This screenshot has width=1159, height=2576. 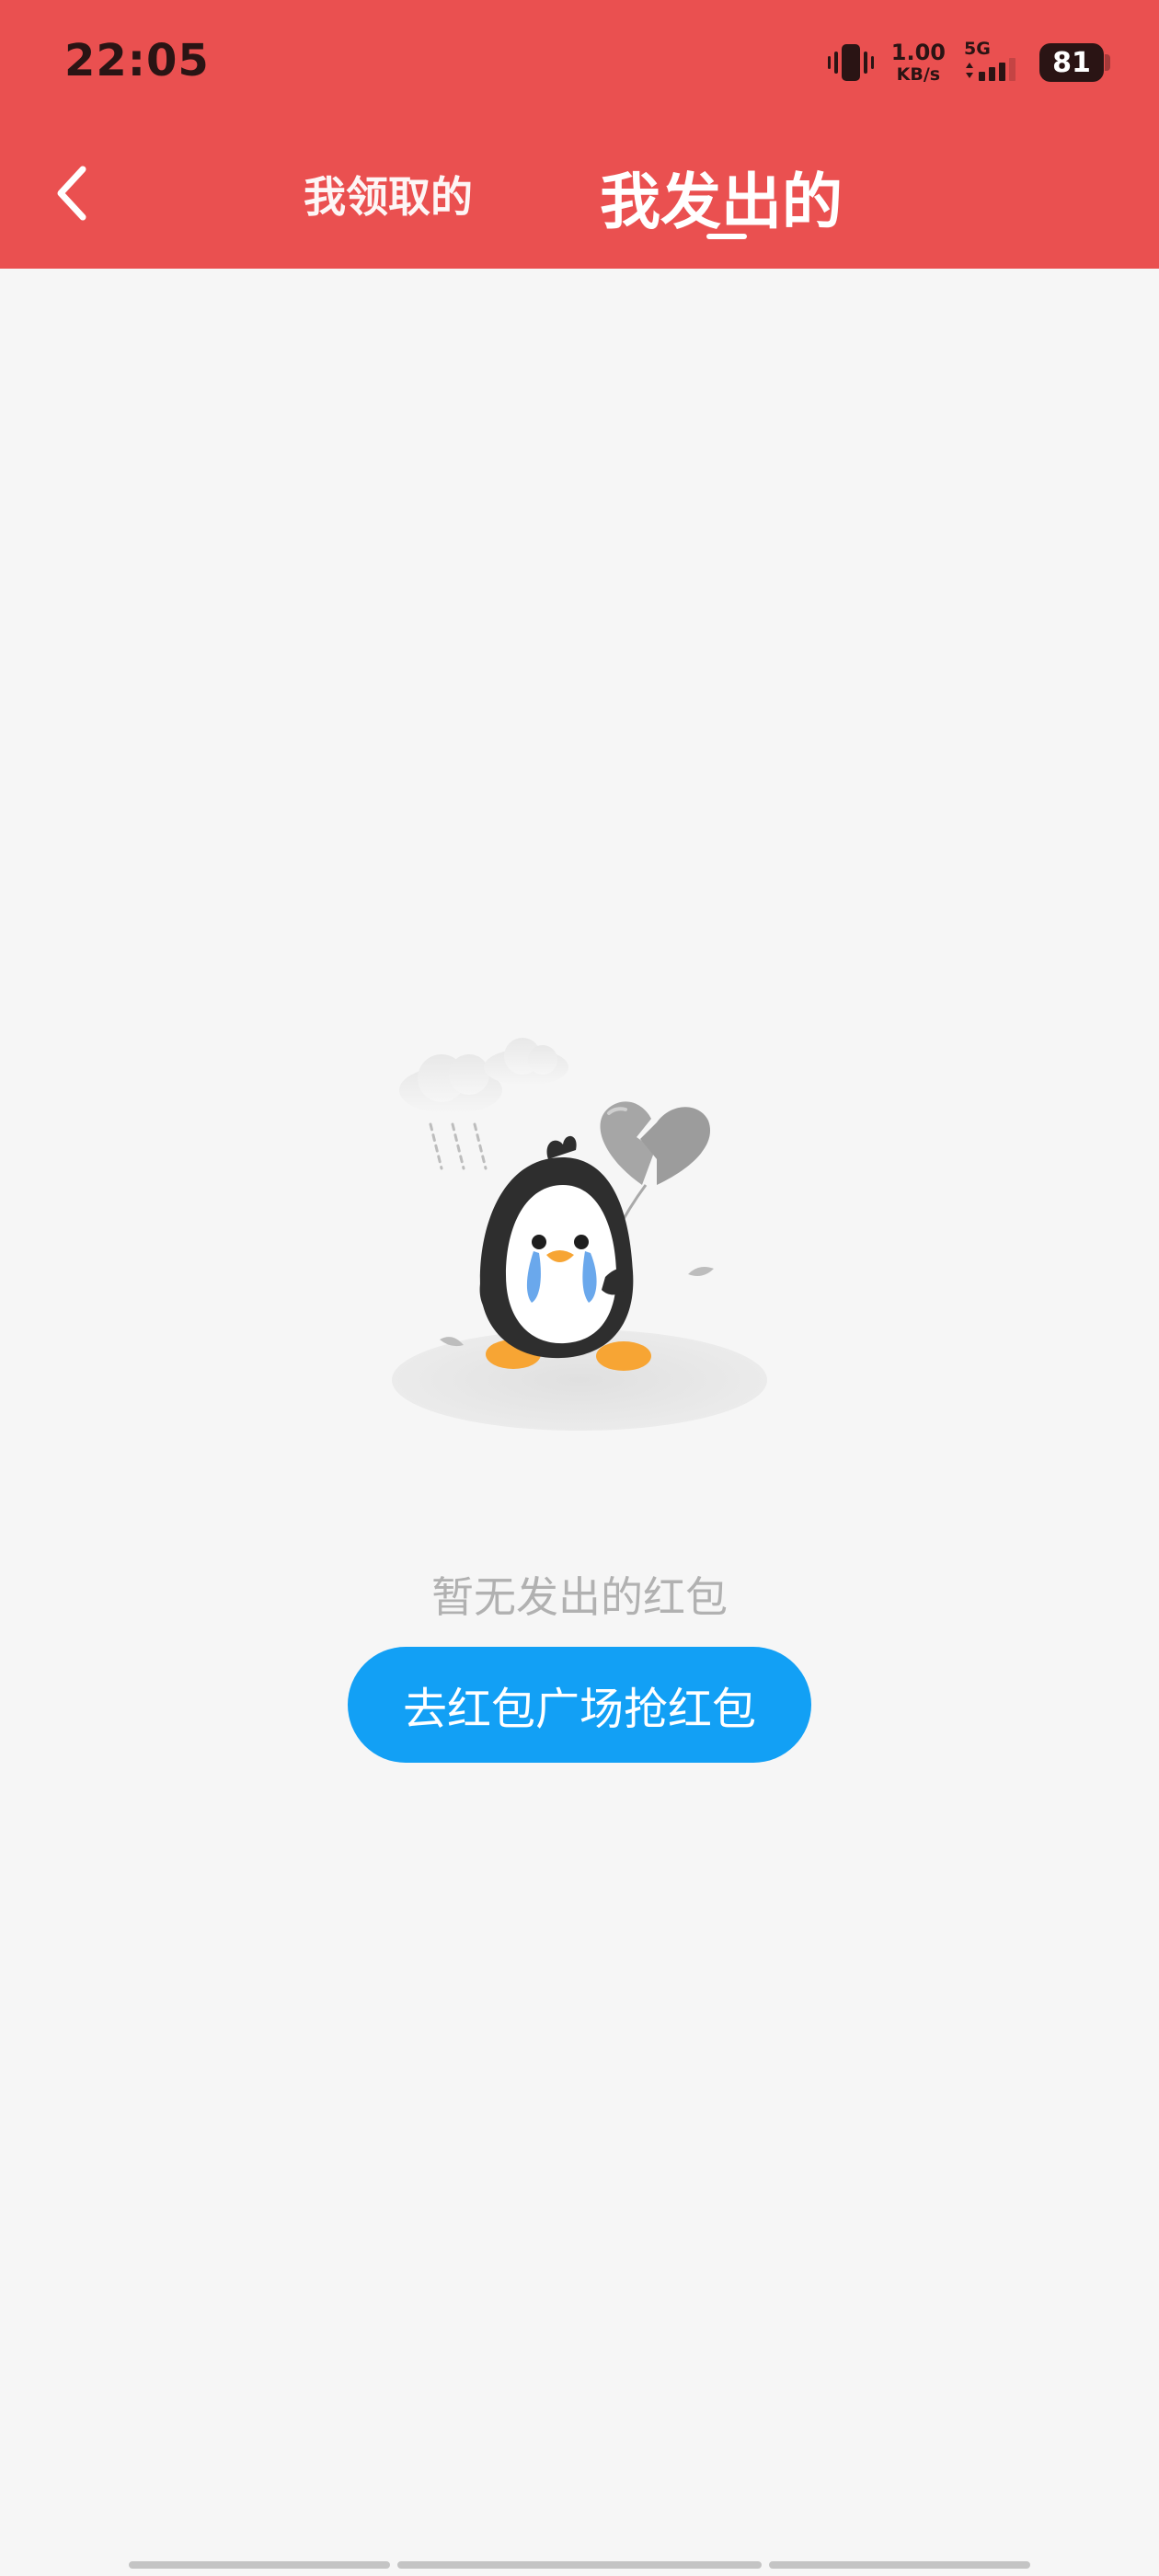 I want to click on network-speed-unit: KB/s, so click(x=918, y=74).